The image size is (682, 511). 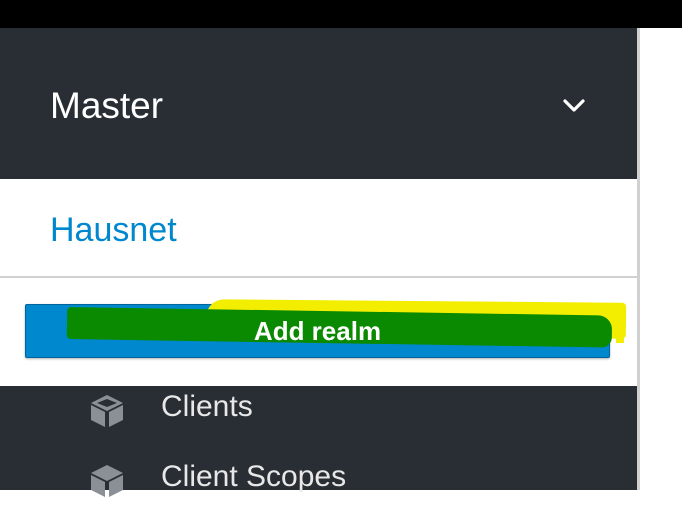 What do you see at coordinates (254, 476) in the screenshot?
I see `sidebar-item-label: Client Scopes` at bounding box center [254, 476].